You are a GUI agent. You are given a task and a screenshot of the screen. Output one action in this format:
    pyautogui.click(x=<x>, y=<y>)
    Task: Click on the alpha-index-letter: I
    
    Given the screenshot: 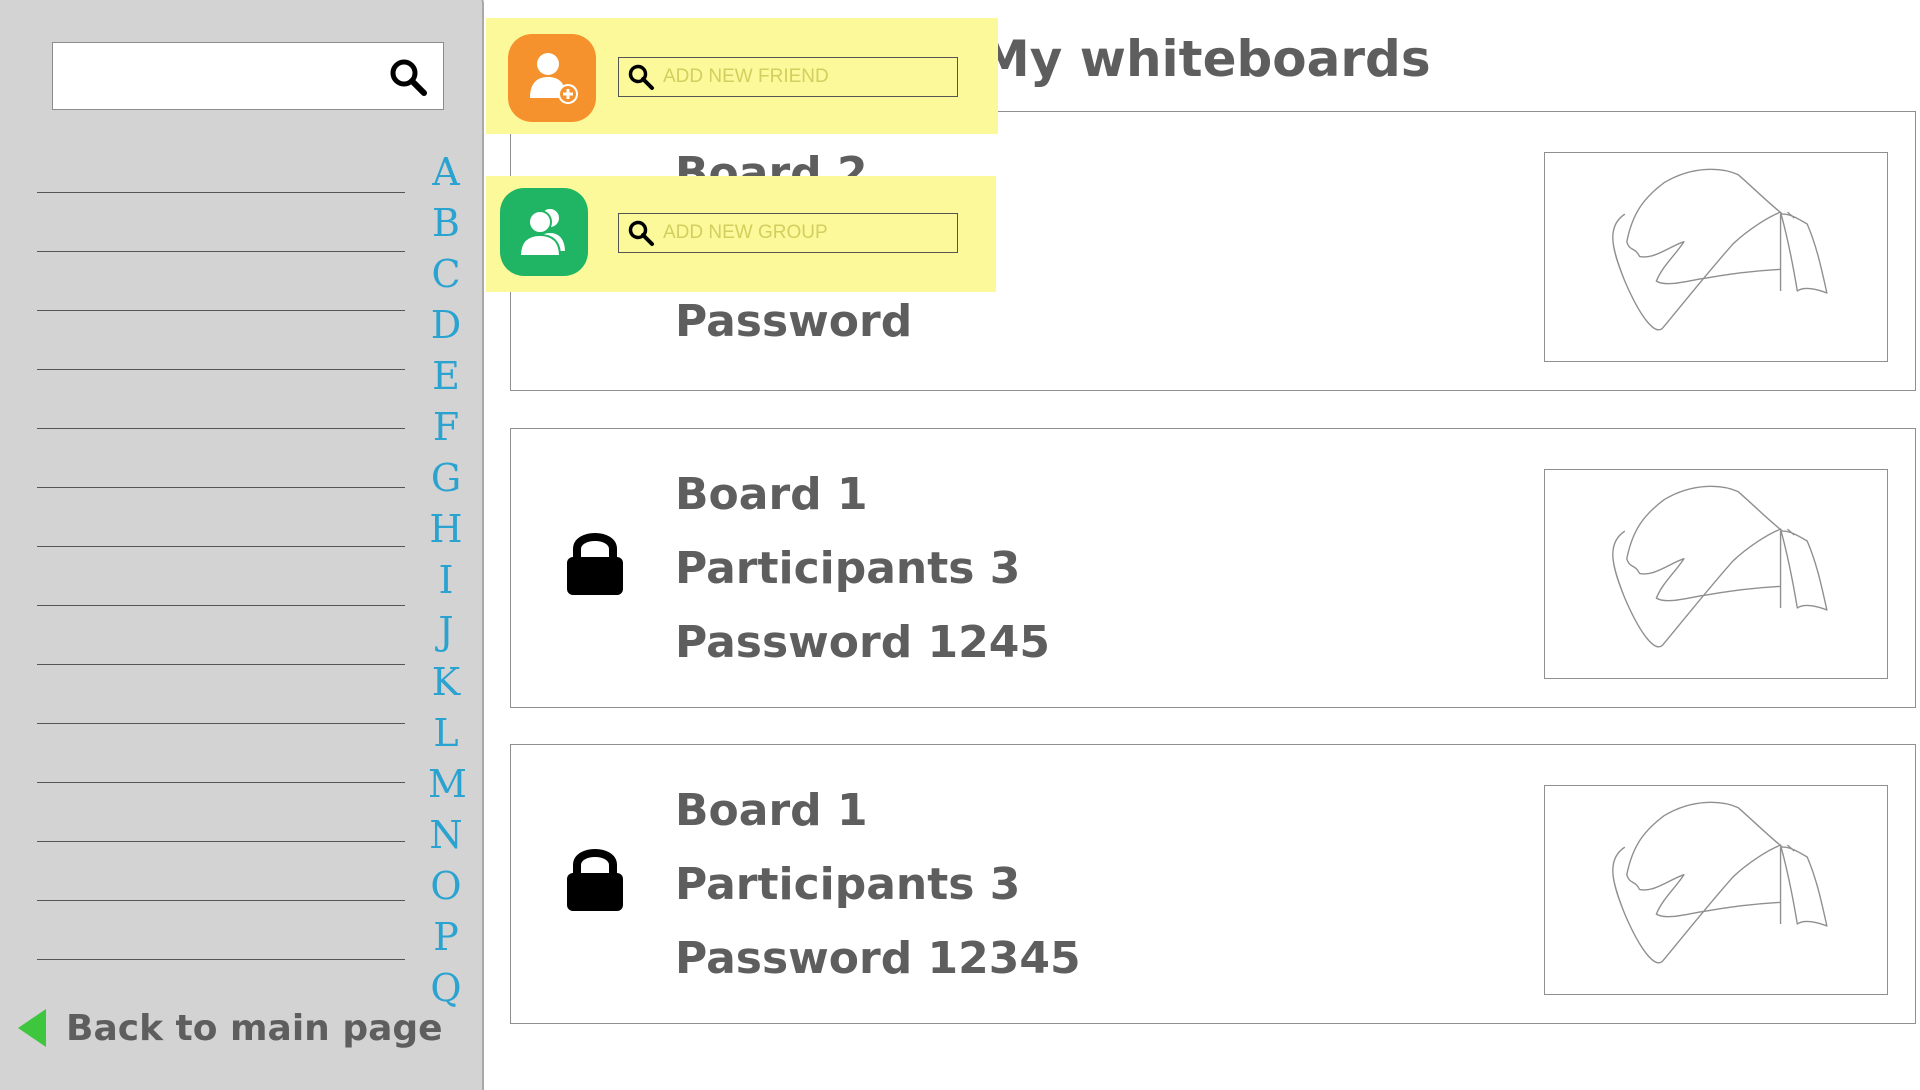 What is the action you would take?
    pyautogui.click(x=446, y=580)
    